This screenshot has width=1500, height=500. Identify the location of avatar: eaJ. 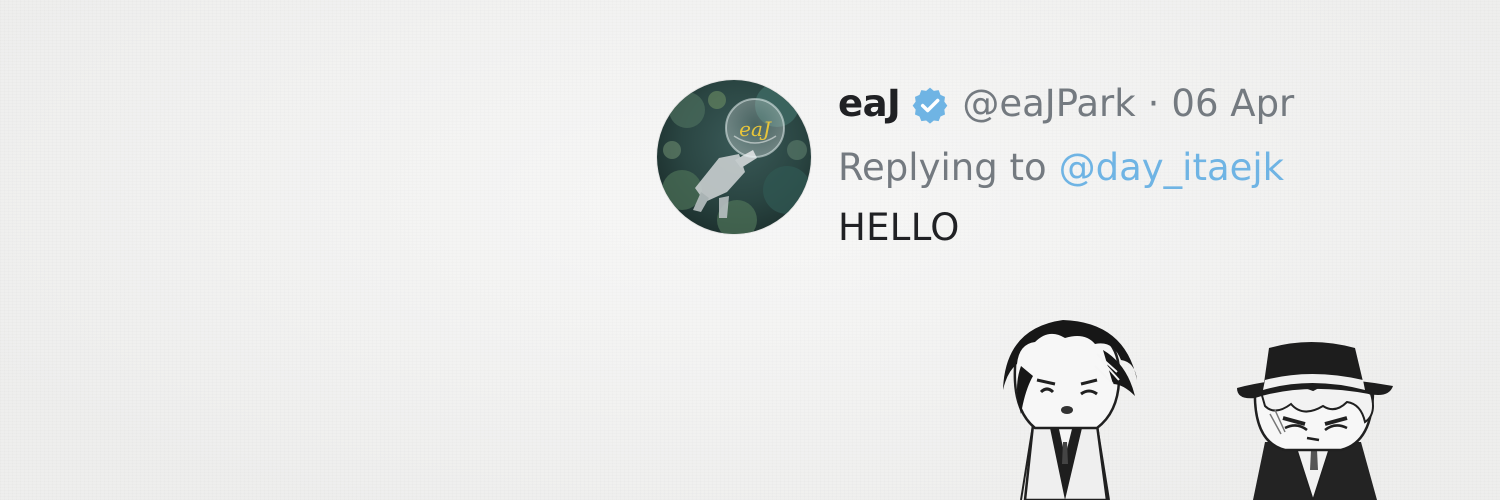
(734, 157).